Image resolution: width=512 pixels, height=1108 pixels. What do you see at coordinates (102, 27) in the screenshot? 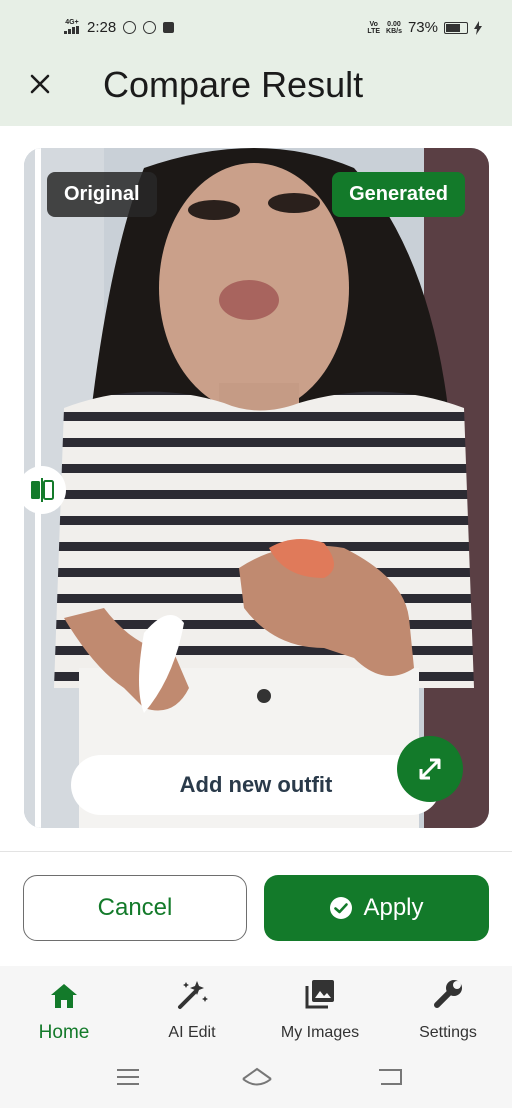
I see `clock: 2:28` at bounding box center [102, 27].